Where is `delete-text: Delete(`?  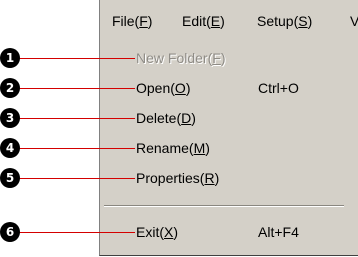 delete-text: Delete( is located at coordinates (159, 118).